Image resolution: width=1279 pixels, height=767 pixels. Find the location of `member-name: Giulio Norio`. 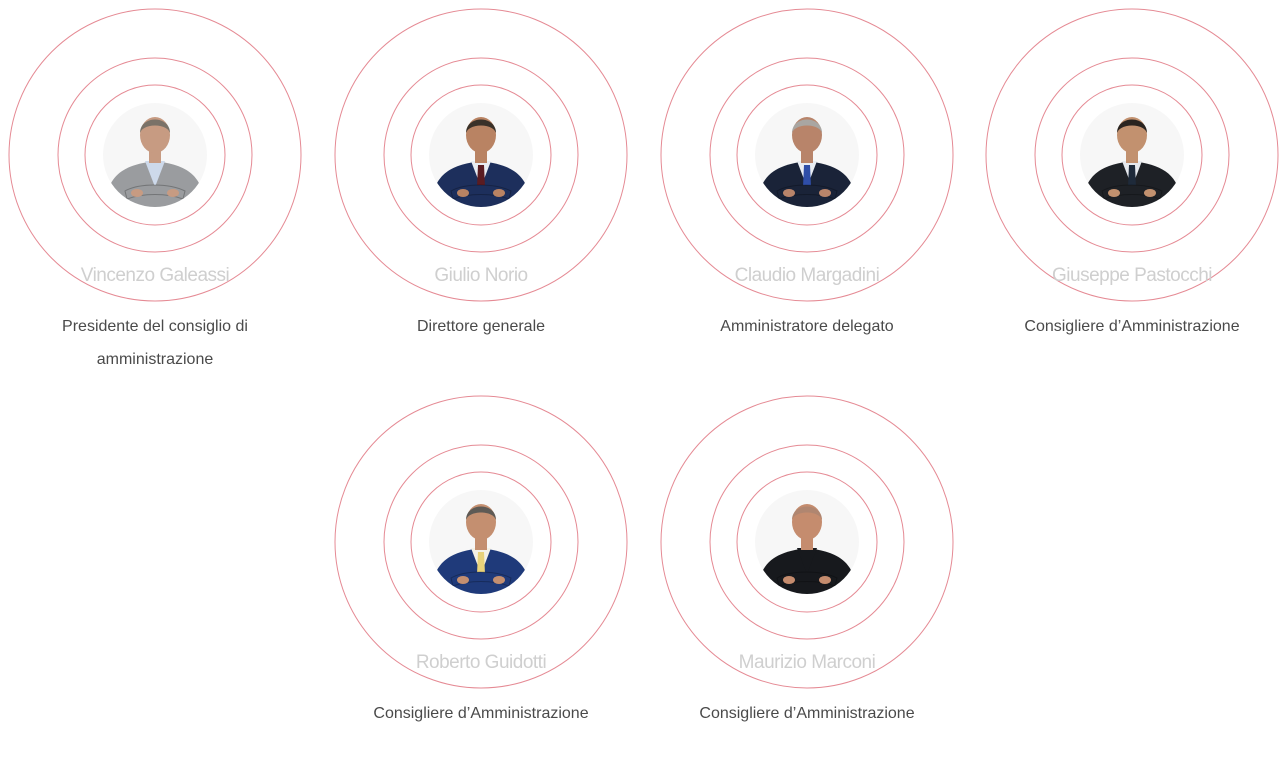

member-name: Giulio Norio is located at coordinates (481, 275).